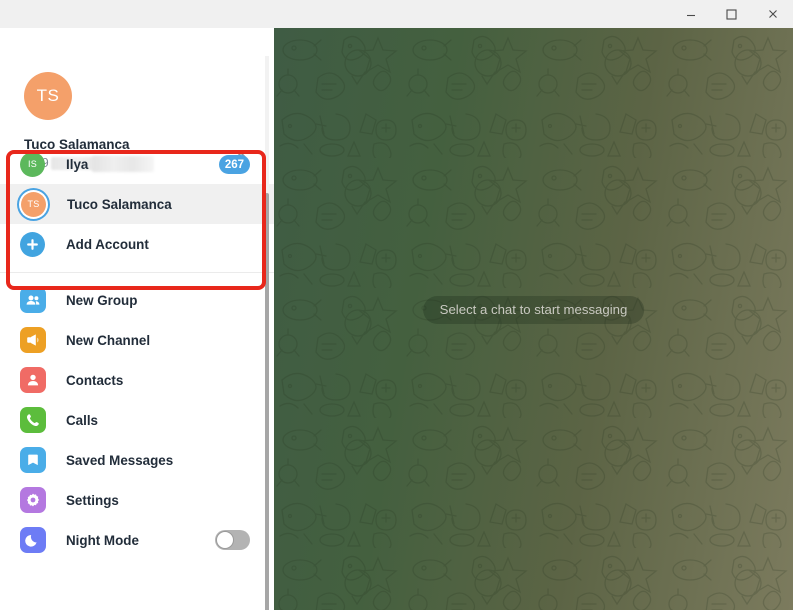 This screenshot has height=610, width=793. Describe the element at coordinates (108, 340) in the screenshot. I see `menu-item-label: New Channel` at that location.